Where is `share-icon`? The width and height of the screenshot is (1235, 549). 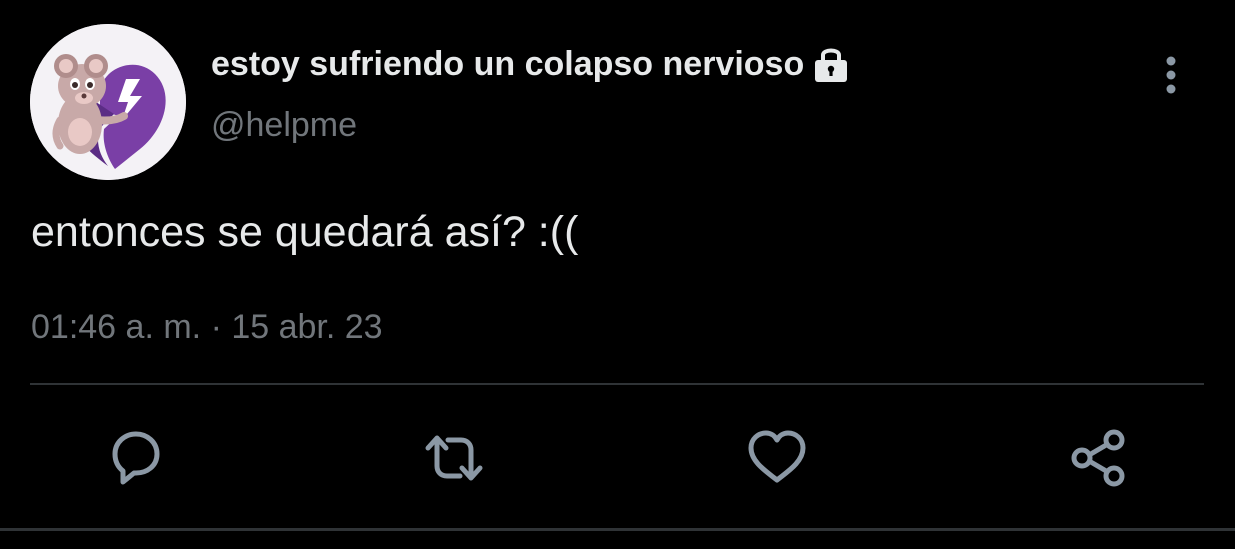
share-icon is located at coordinates (1098, 458).